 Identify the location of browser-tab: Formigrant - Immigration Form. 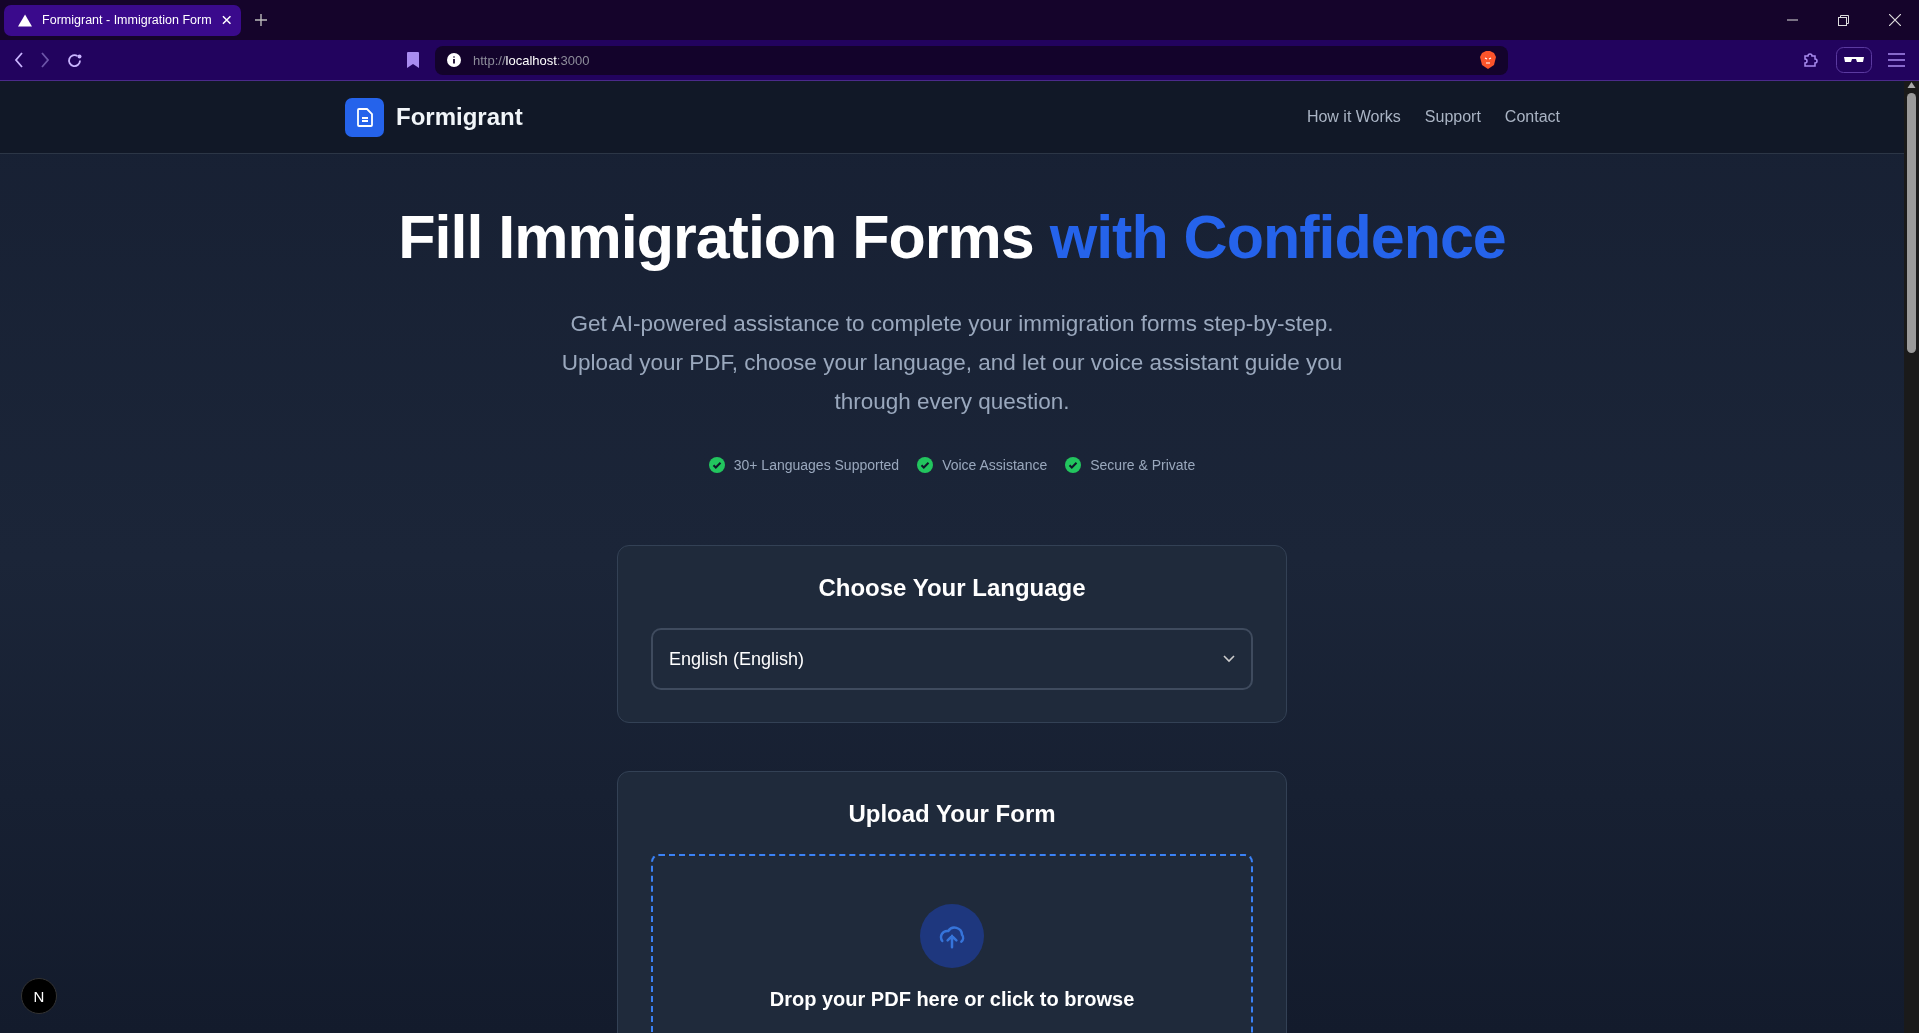
(122, 20).